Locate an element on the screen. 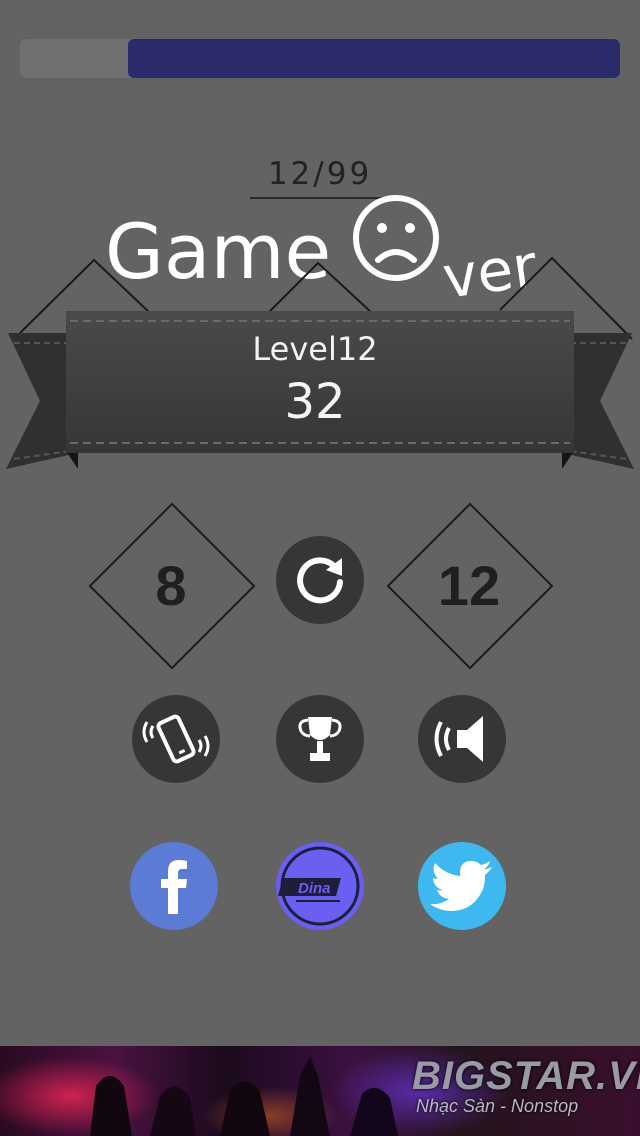 The height and width of the screenshot is (1136, 640). twitter-icon is located at coordinates (461, 886).